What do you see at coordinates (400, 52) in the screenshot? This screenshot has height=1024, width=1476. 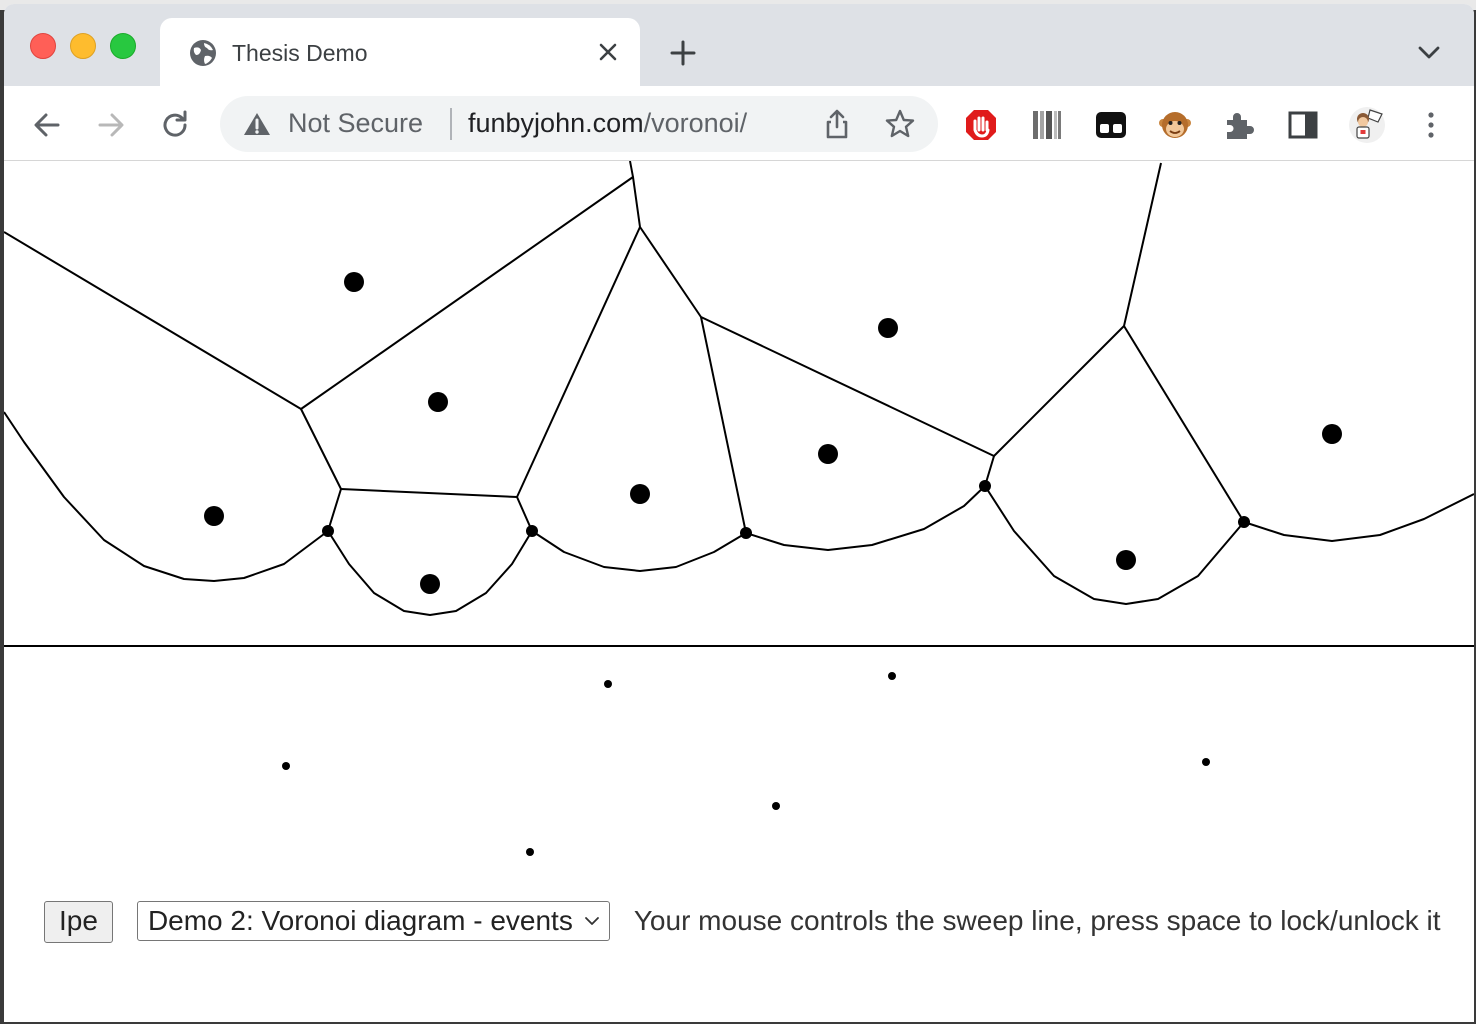 I see `tab-thesis-demo: Thesis Demo` at bounding box center [400, 52].